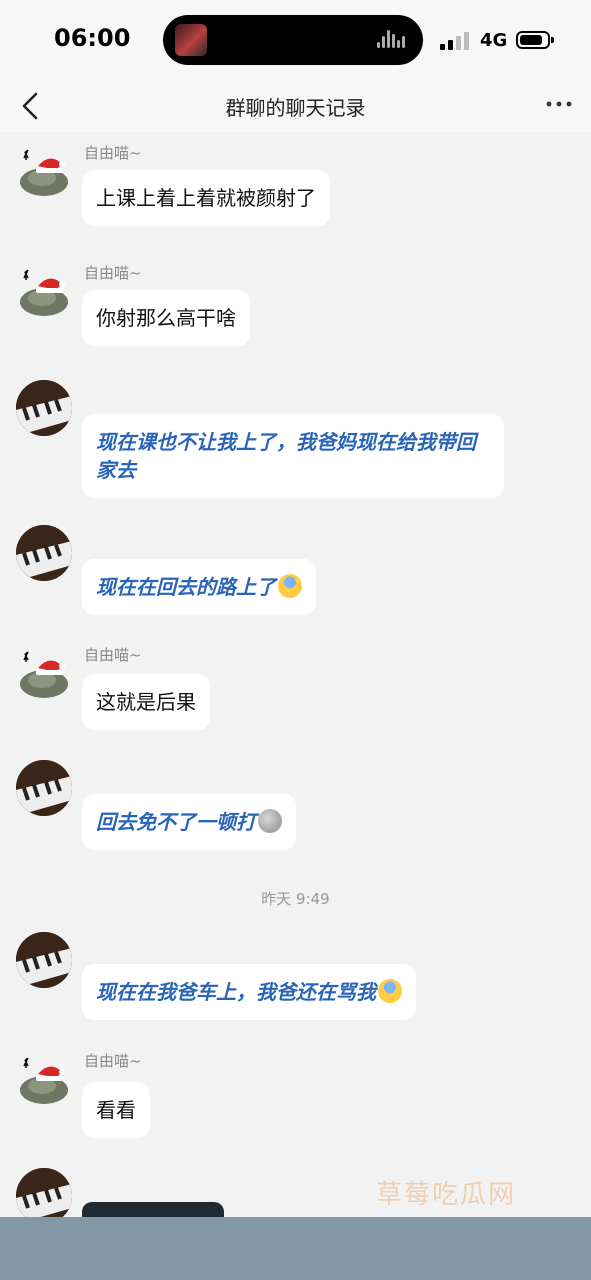  I want to click on message-bubble: 看看, so click(116, 1110).